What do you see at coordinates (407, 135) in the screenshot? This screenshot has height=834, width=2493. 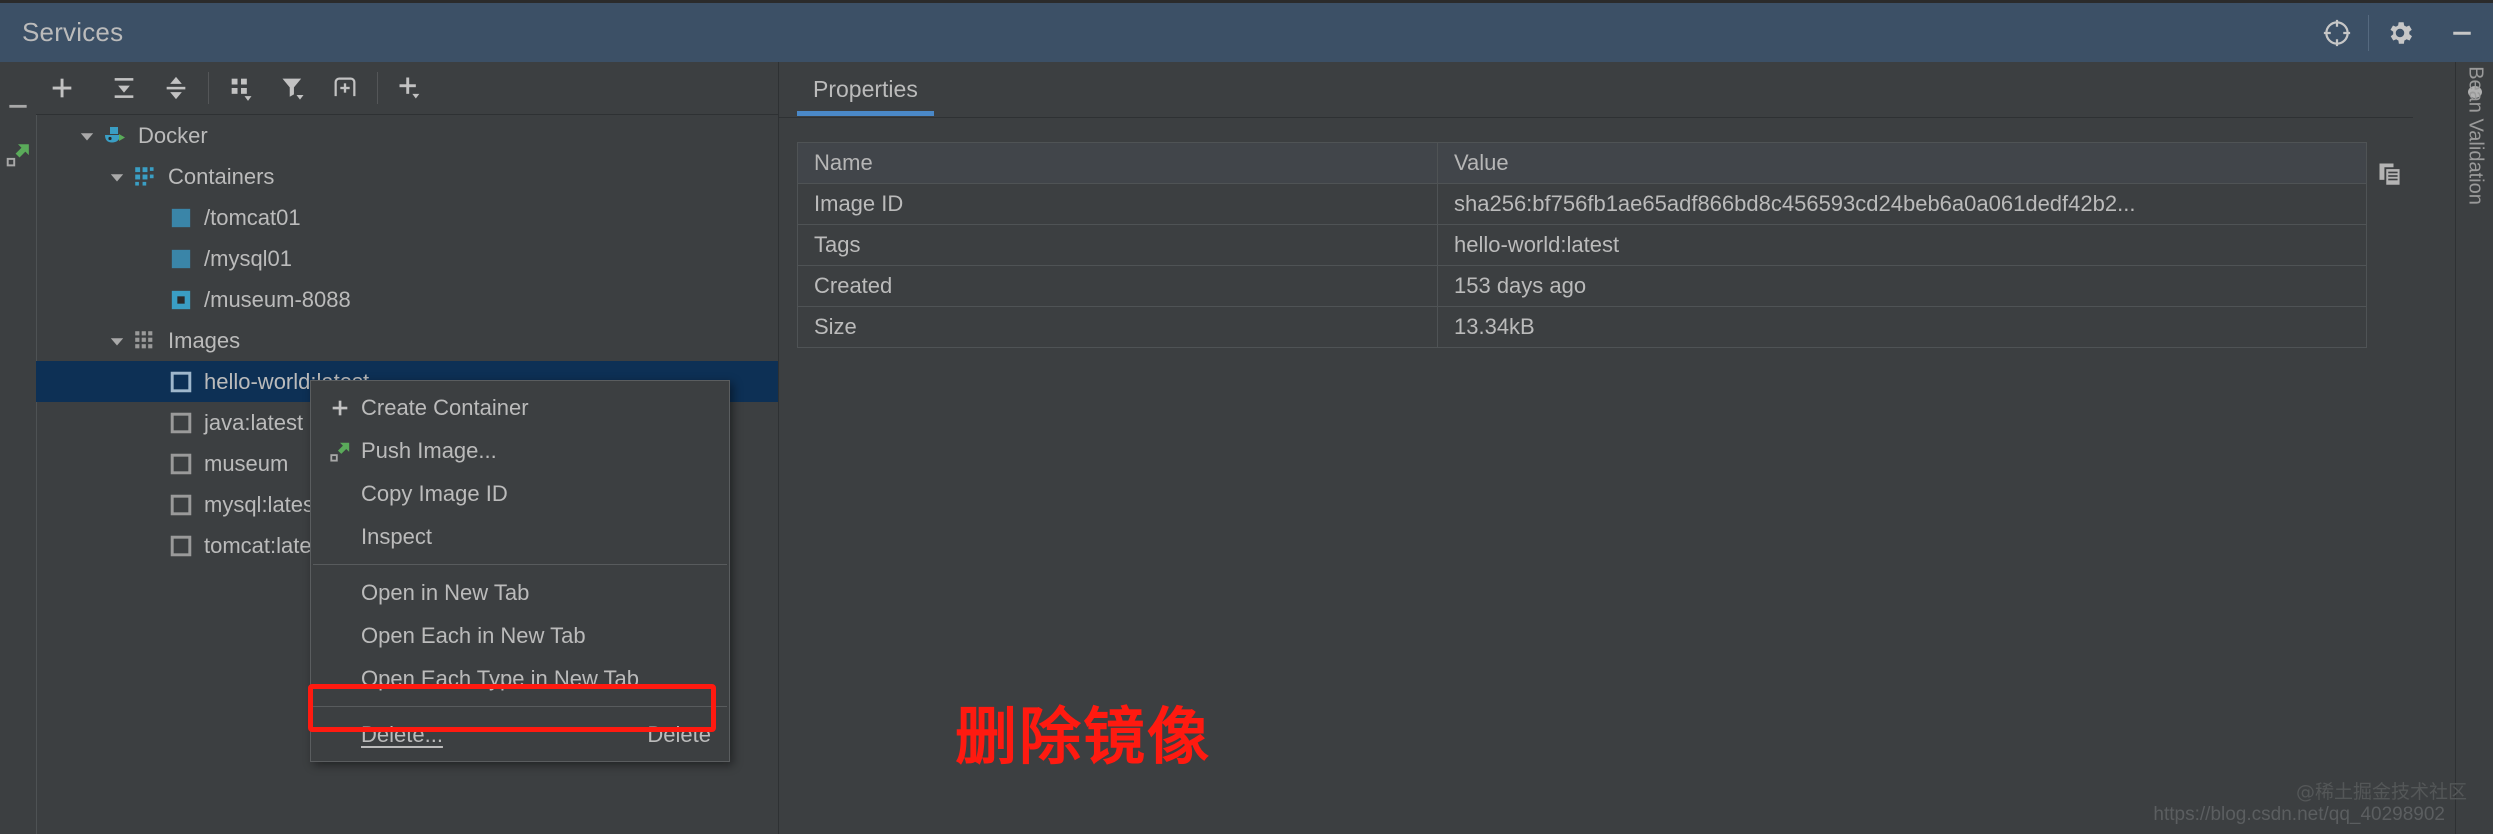 I see `tree-node-docker: Docker` at bounding box center [407, 135].